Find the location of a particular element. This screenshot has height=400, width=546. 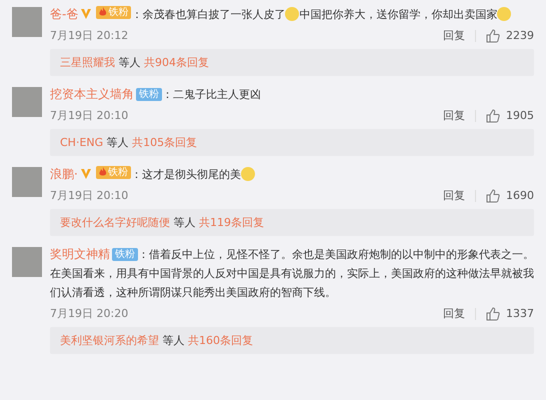

reply-count-link: 共105条回复 is located at coordinates (165, 142).